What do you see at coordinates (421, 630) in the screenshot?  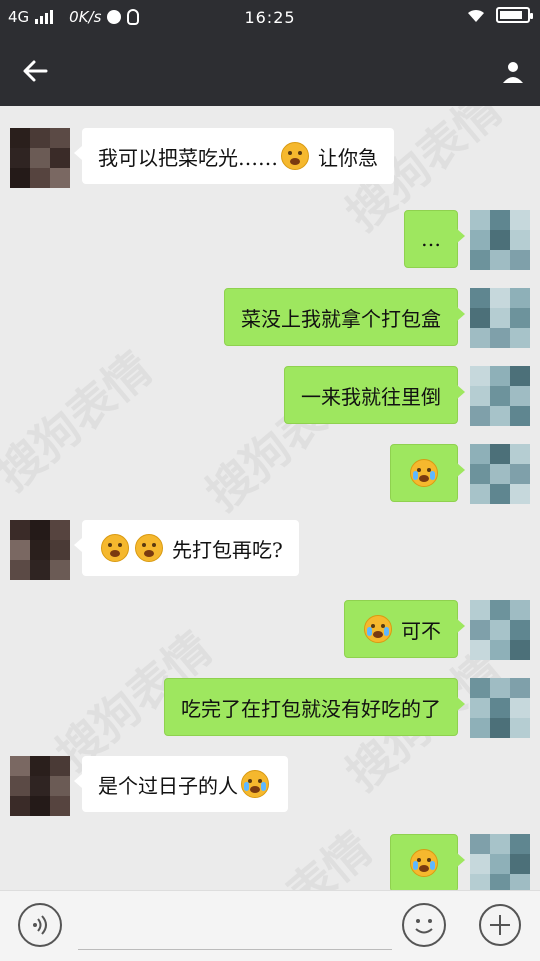 I see `message-text: 可不` at bounding box center [421, 630].